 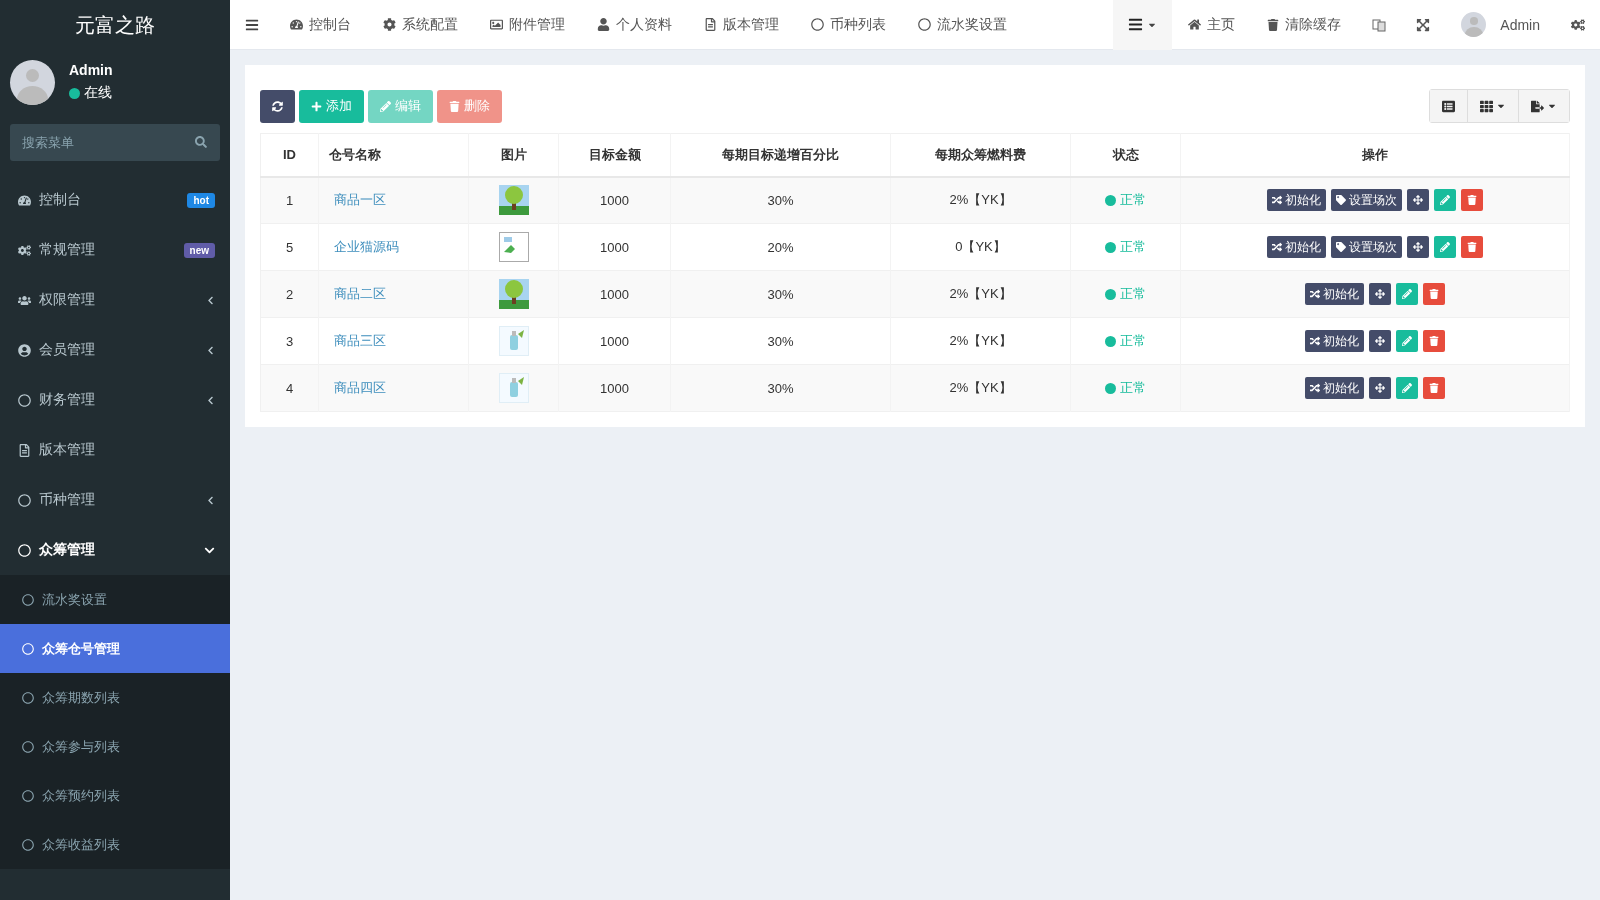 I want to click on refresh-button, so click(x=277, y=106).